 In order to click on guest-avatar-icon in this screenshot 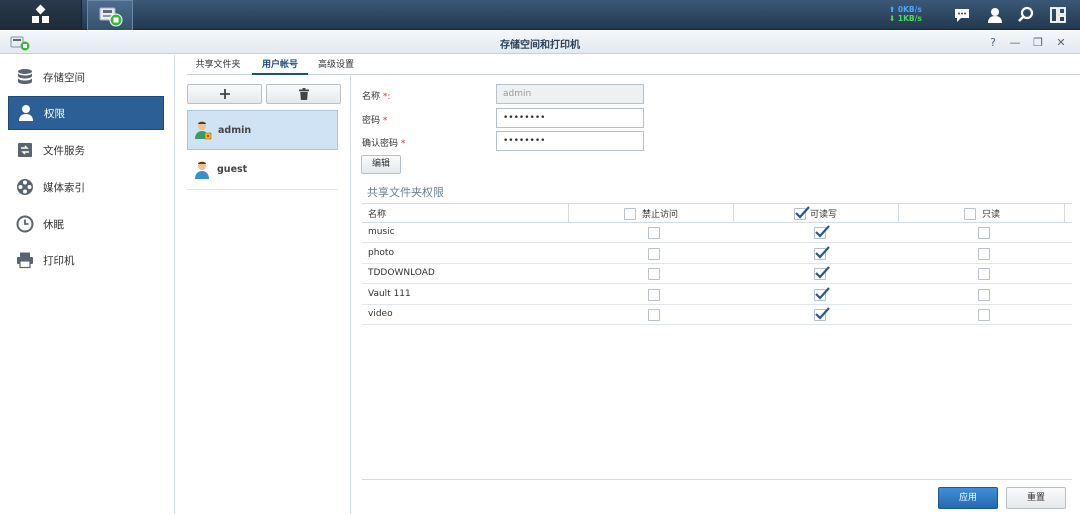, I will do `click(202, 170)`.